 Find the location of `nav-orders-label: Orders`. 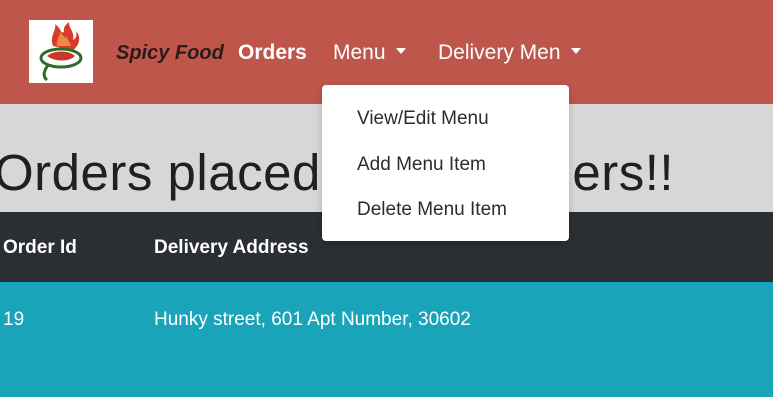

nav-orders-label: Orders is located at coordinates (272, 52).